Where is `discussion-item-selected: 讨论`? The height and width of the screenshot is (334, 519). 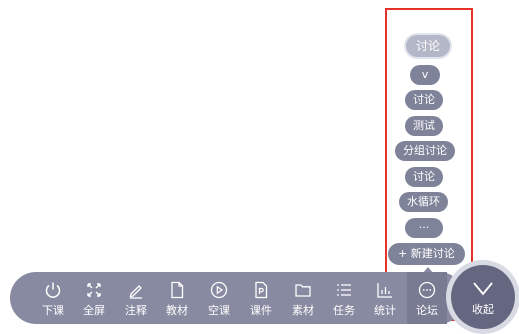
discussion-item-selected: 讨论 is located at coordinates (428, 46).